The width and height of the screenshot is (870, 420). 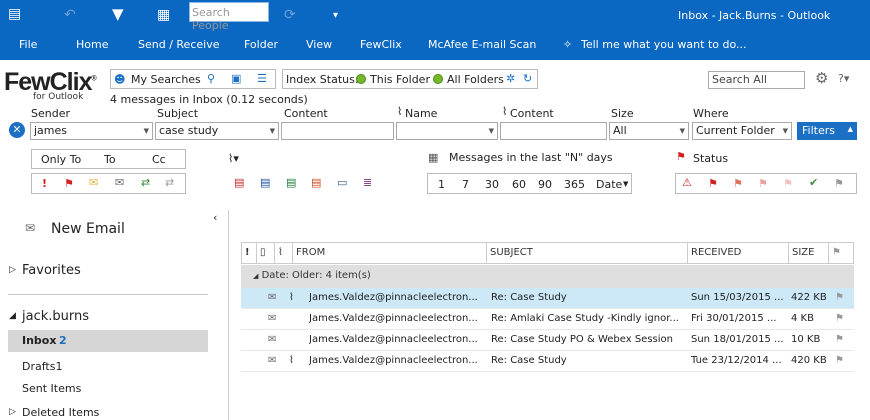 What do you see at coordinates (63, 340) in the screenshot?
I see `inbox-unread-count: 2` at bounding box center [63, 340].